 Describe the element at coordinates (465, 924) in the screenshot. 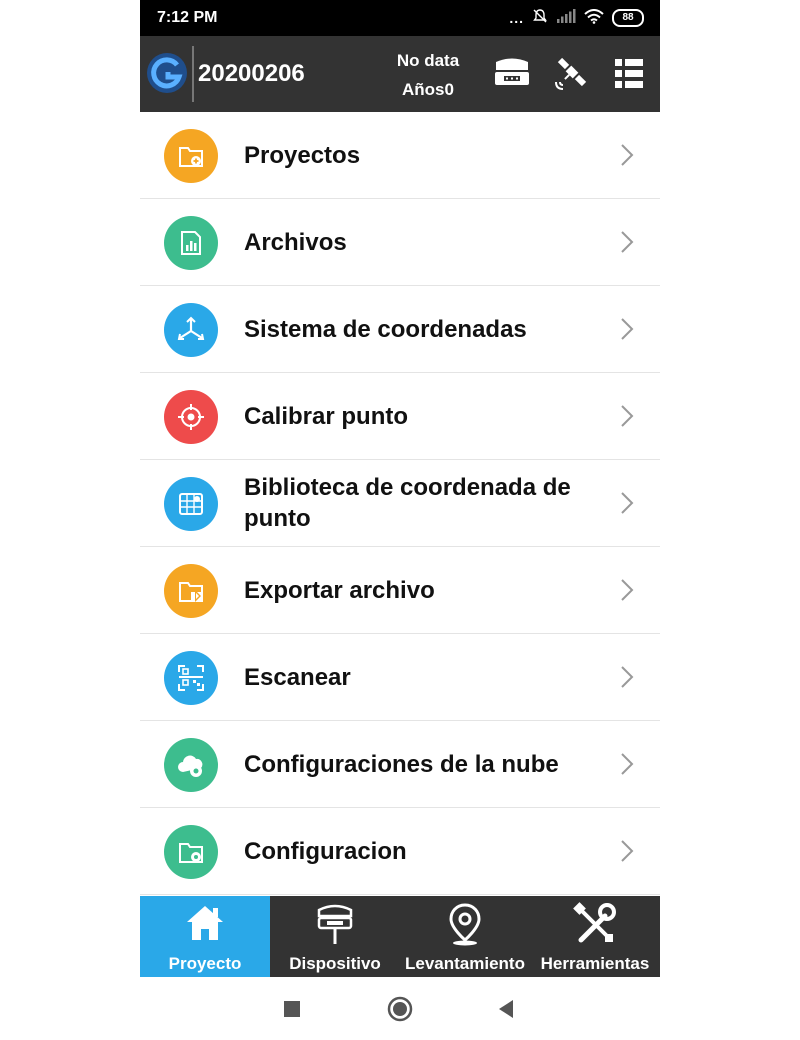

I see `location-pin-icon` at that location.